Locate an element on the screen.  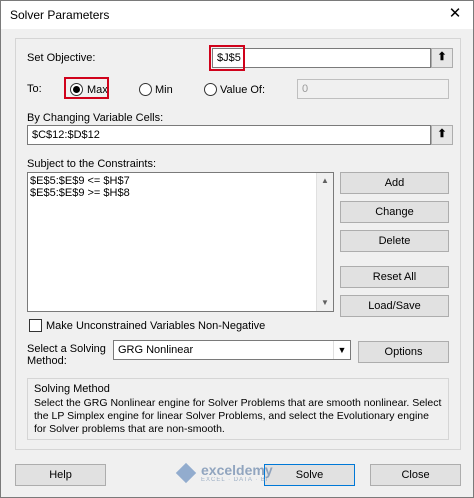
solving-method-title: Solving Method is located at coordinates (72, 389).